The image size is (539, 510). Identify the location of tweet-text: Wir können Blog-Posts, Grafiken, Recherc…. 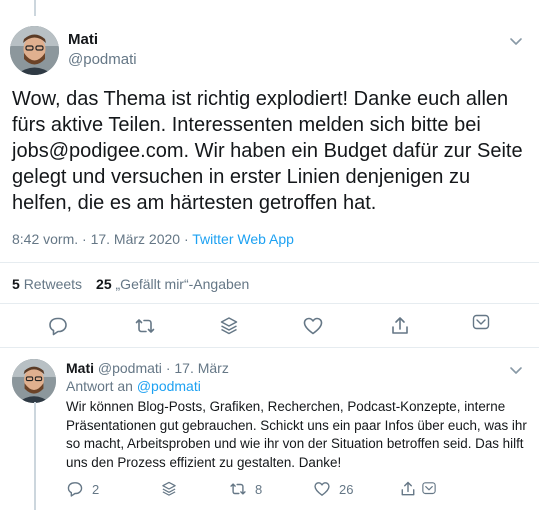
(296, 434).